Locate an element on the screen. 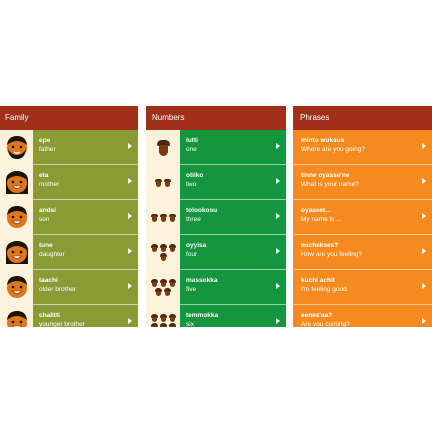 The image size is (432, 432). phrases-word: michekses? is located at coordinates (320, 245).